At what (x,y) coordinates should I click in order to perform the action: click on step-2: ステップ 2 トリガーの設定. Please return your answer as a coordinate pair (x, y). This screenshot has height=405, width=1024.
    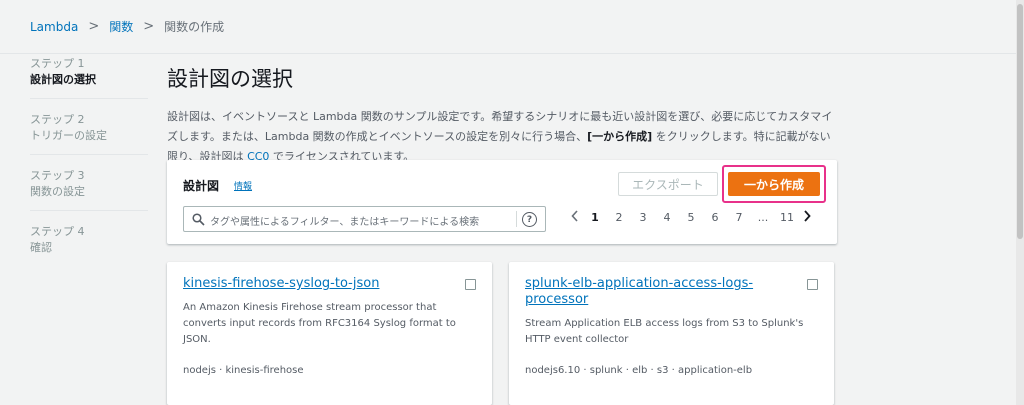
    Looking at the image, I should click on (89, 133).